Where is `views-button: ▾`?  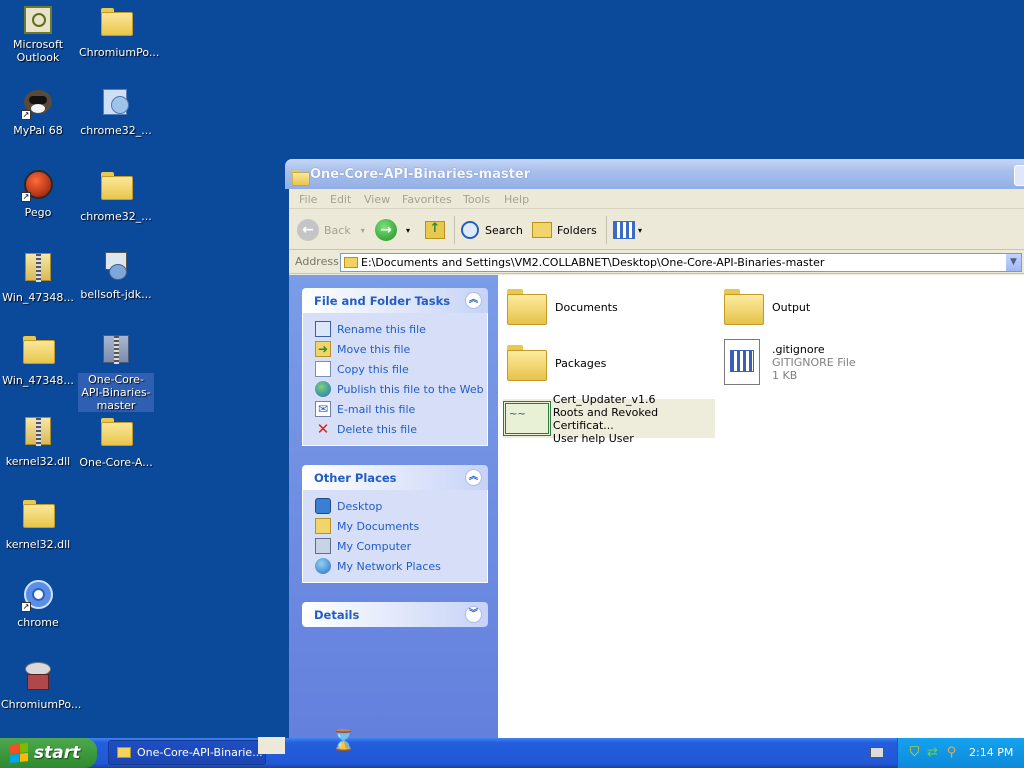
views-button: ▾ is located at coordinates (627, 230).